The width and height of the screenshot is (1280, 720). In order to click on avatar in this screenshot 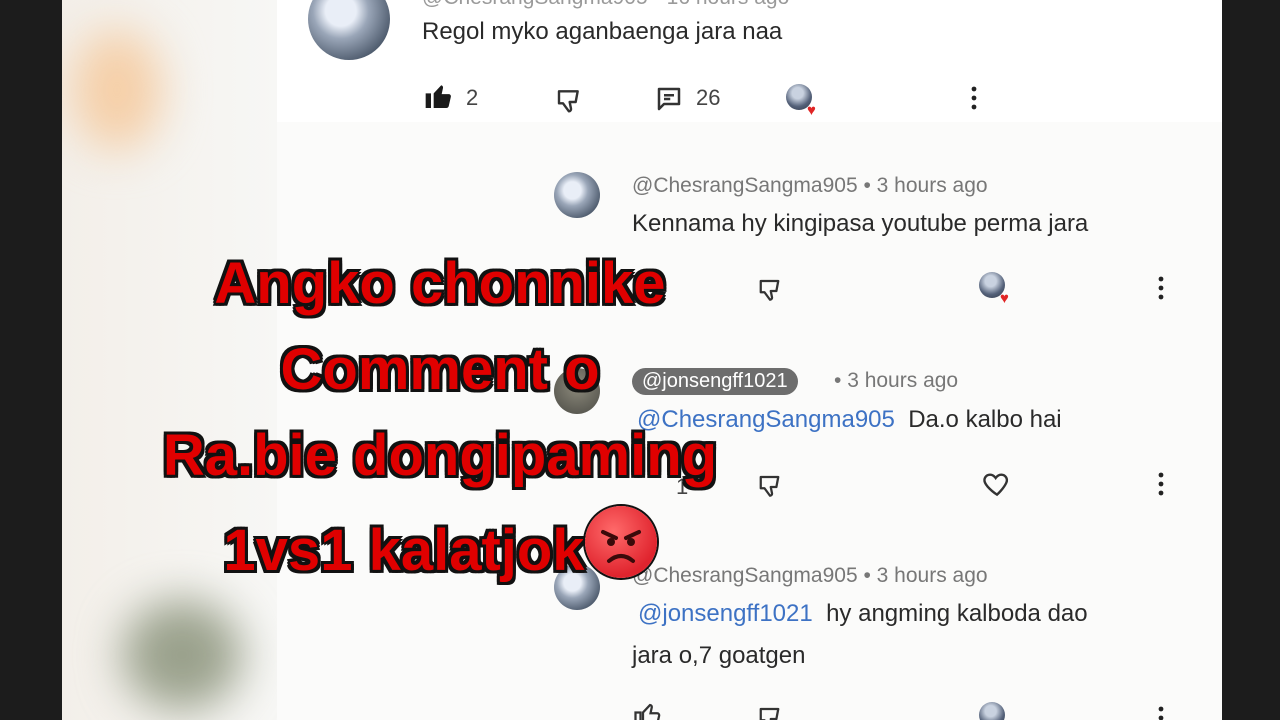, I will do `click(577, 195)`.